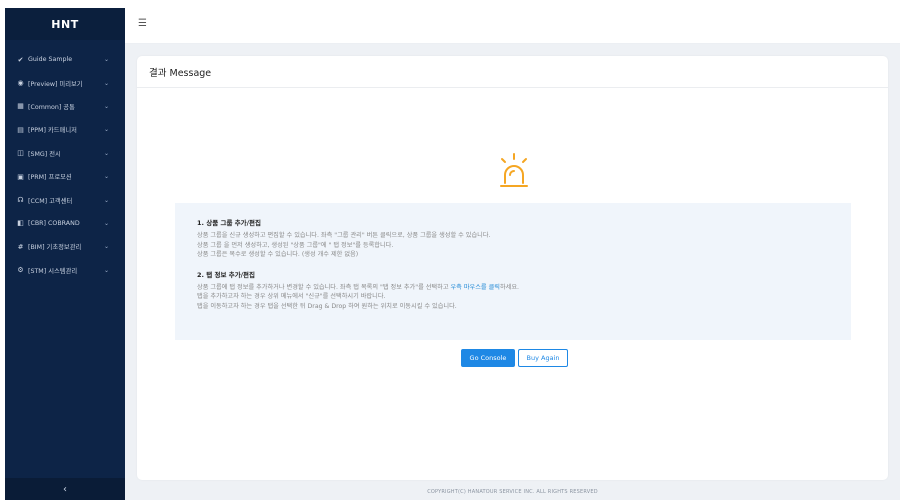  Describe the element at coordinates (142, 23) in the screenshot. I see `menu-toggle-icon: ☰` at that location.